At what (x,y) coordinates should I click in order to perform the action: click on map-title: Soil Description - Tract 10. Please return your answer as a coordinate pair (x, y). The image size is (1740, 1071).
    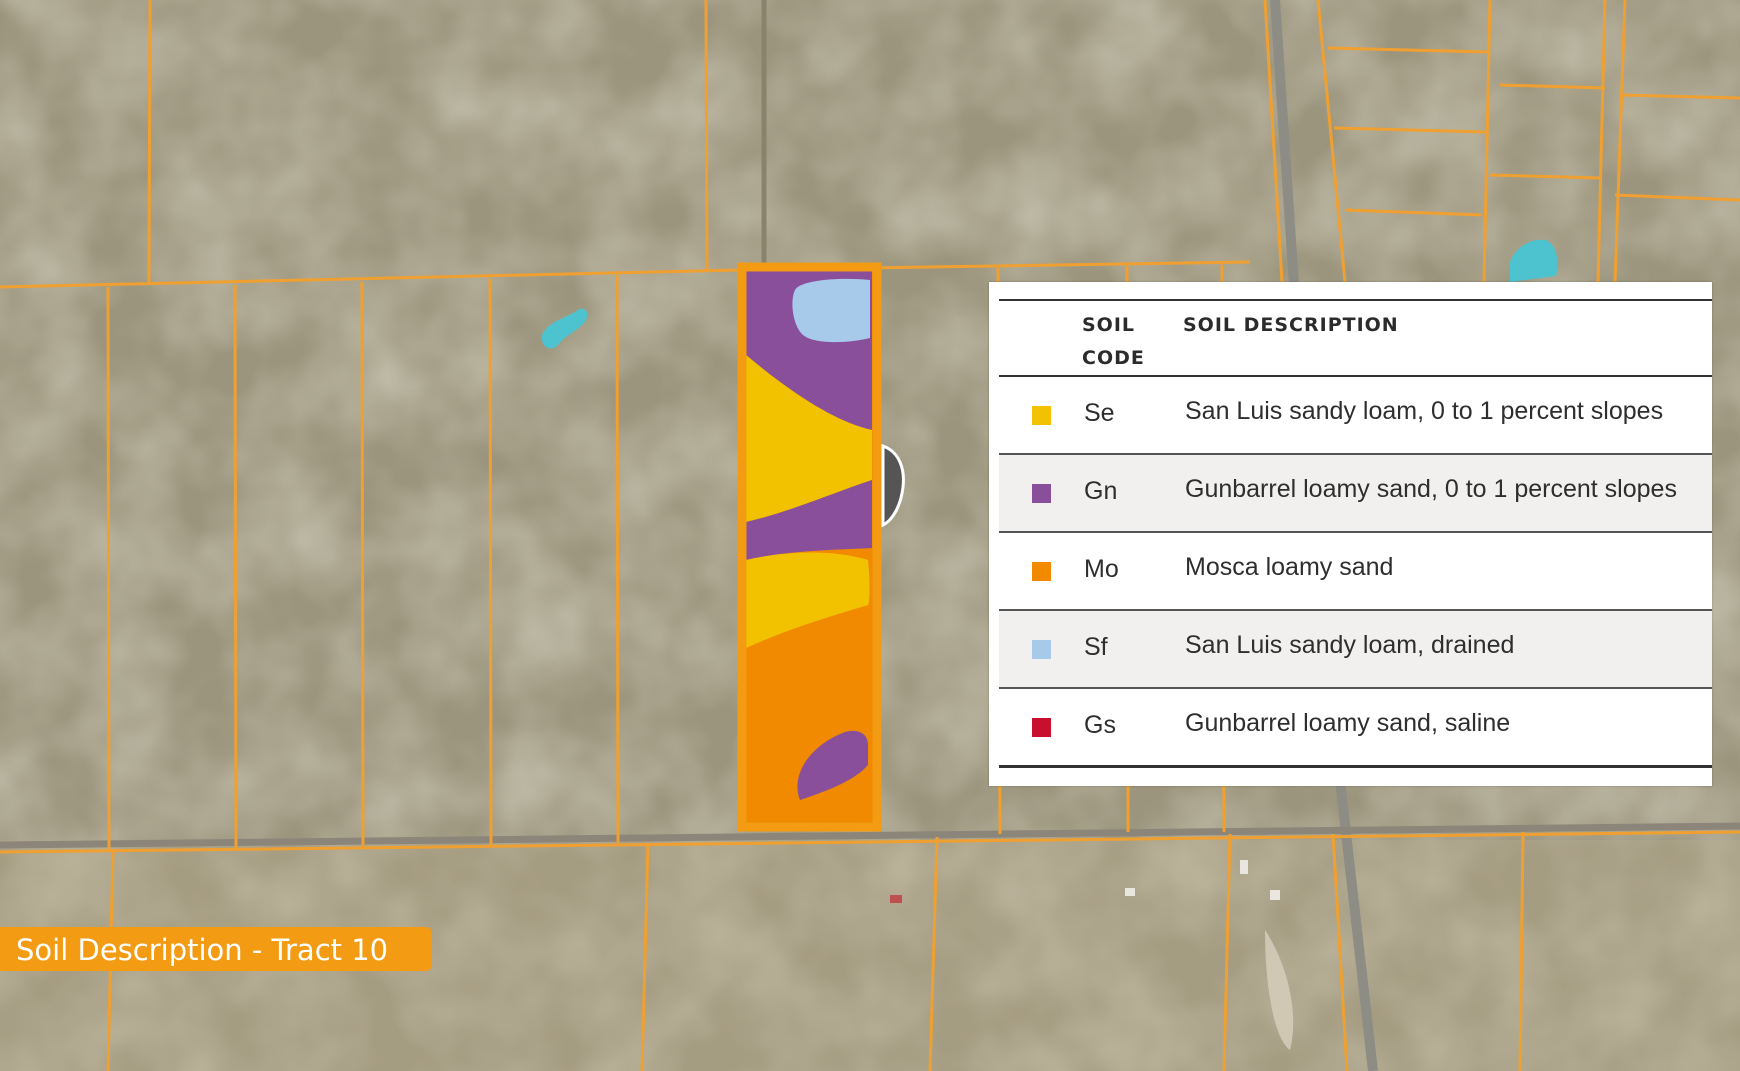
    Looking at the image, I should click on (202, 950).